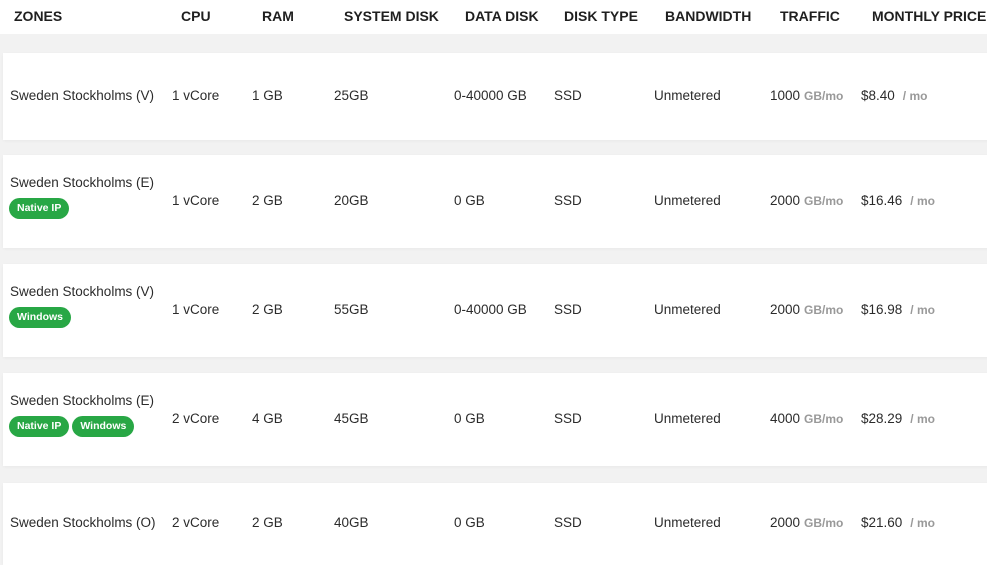 The width and height of the screenshot is (987, 565). What do you see at coordinates (267, 418) in the screenshot?
I see `ram-cell: 4 GB` at bounding box center [267, 418].